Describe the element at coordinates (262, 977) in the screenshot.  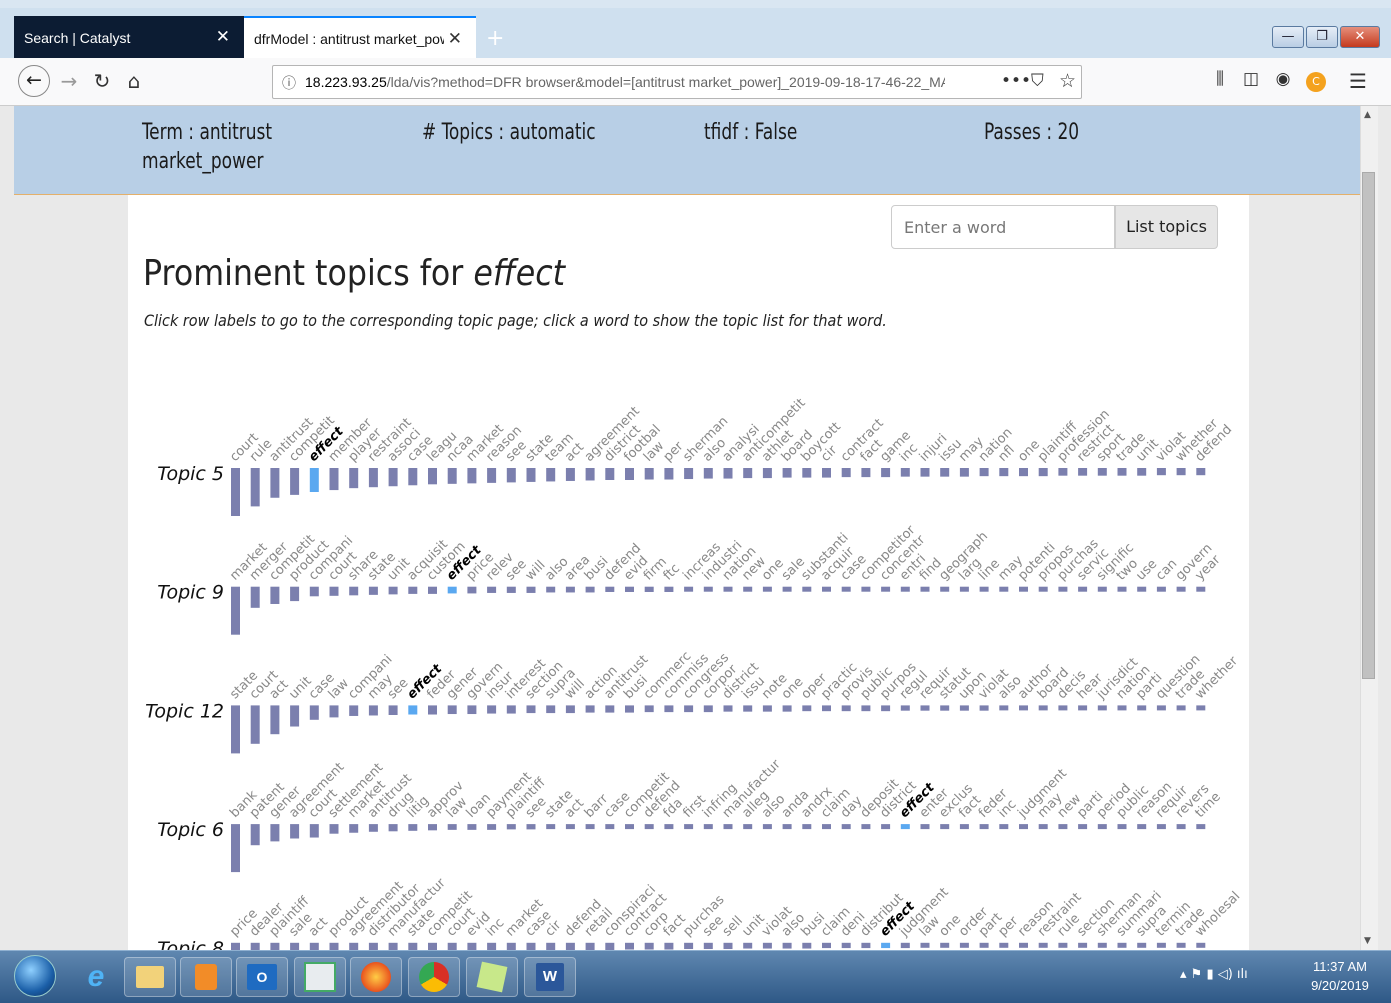
I see `outlook-icon: O` at that location.